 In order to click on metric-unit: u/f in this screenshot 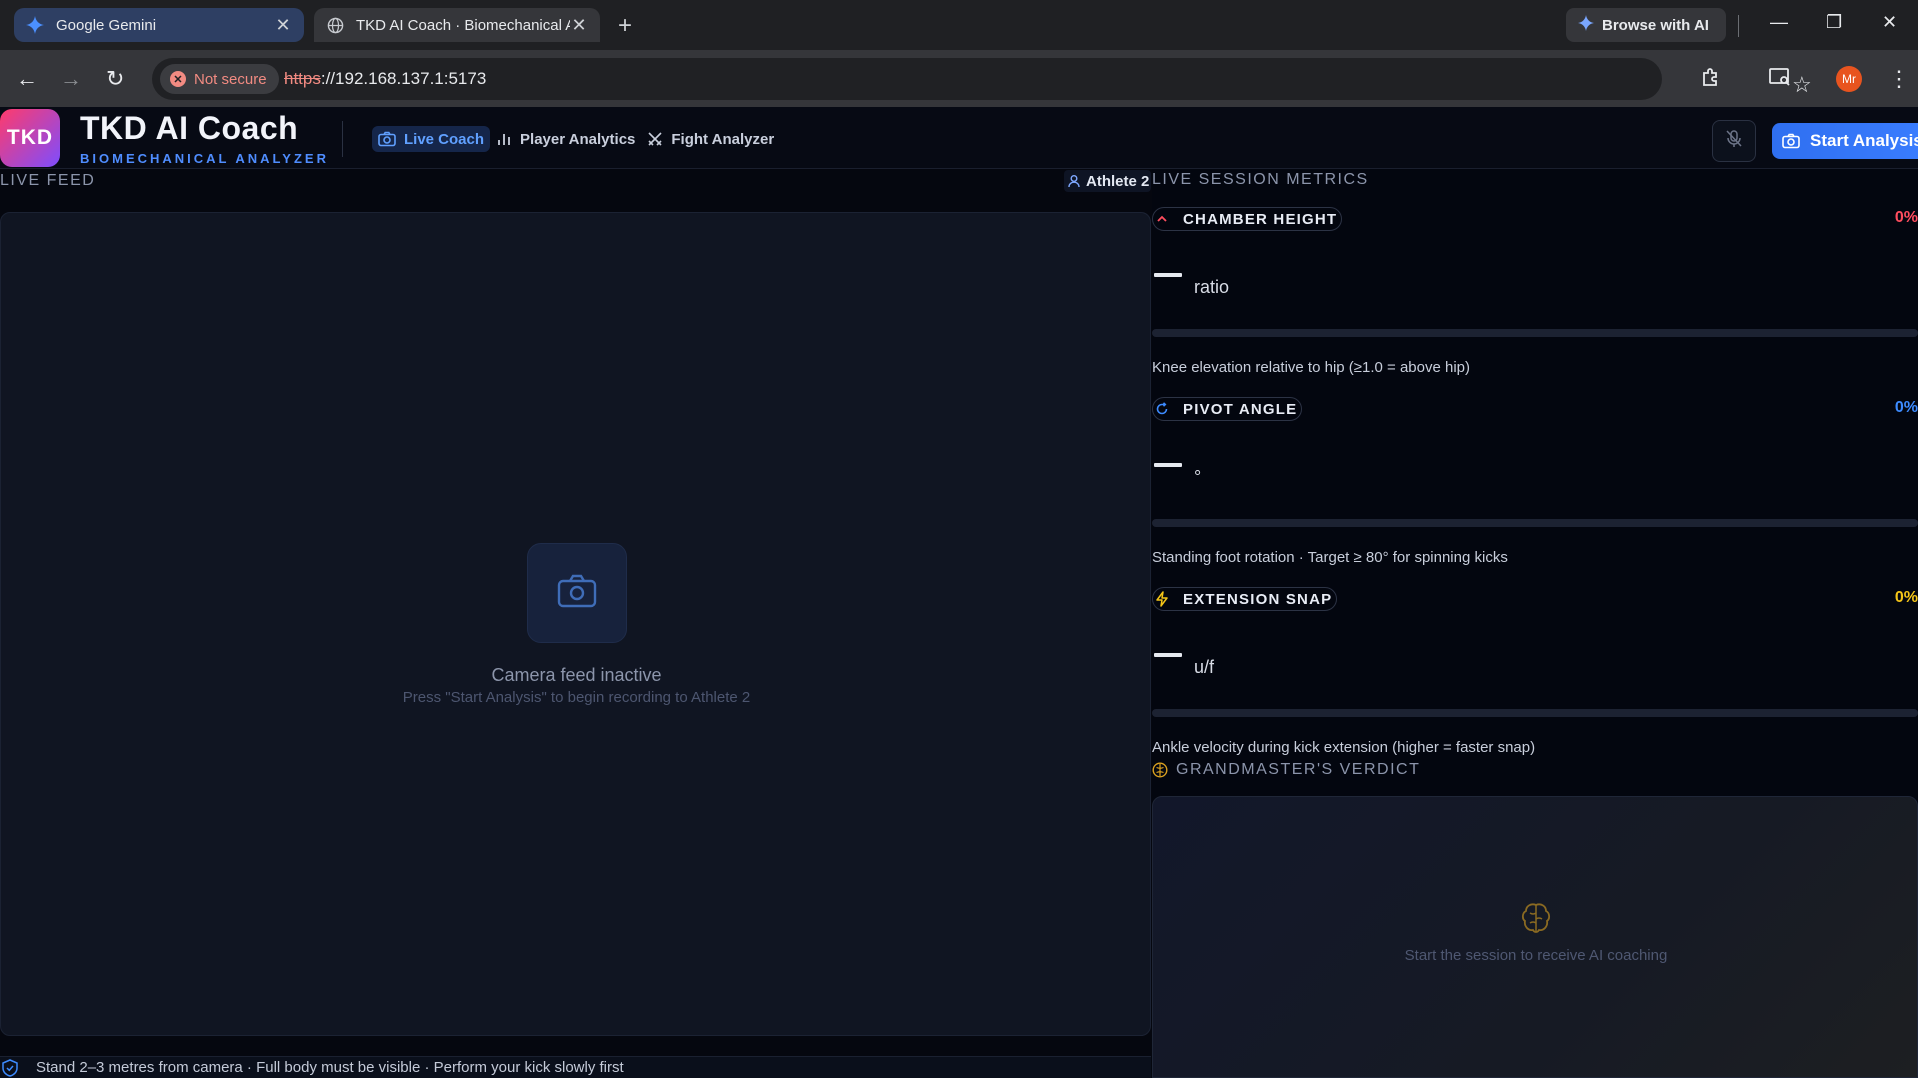, I will do `click(1204, 667)`.